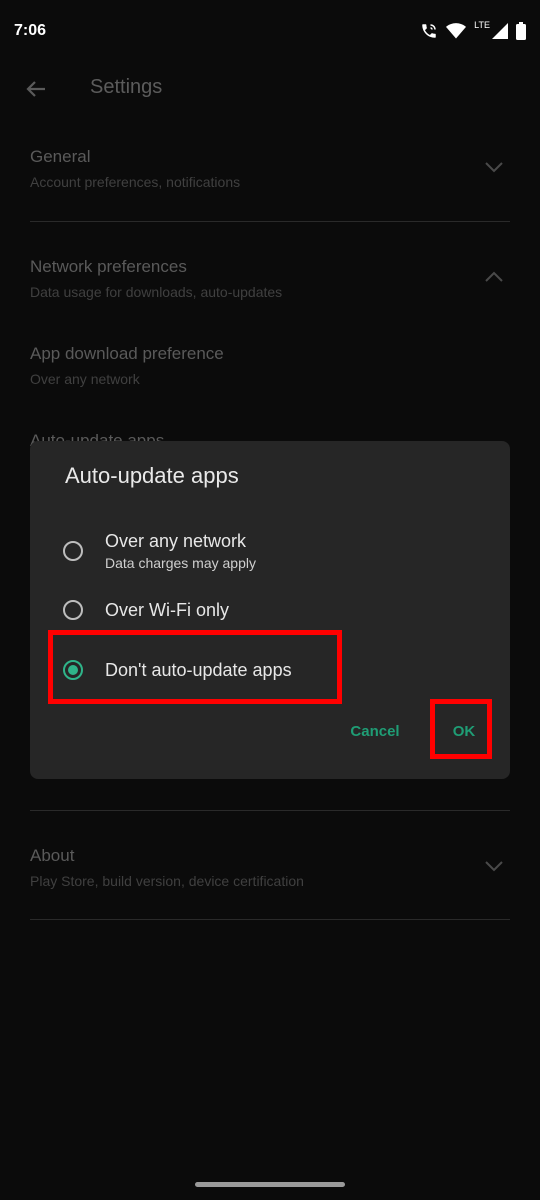 Image resolution: width=540 pixels, height=1200 pixels. I want to click on highlight-box-option, so click(195, 667).